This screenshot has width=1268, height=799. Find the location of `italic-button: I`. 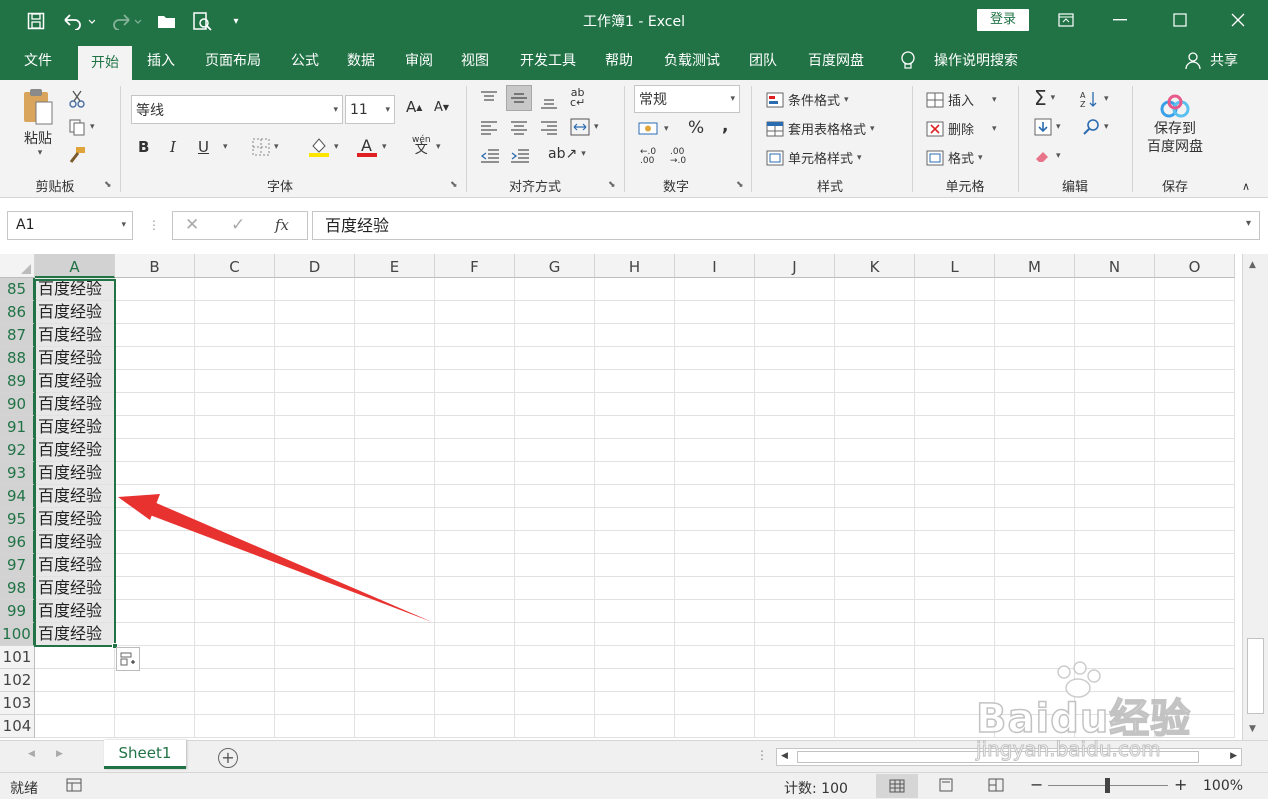

italic-button: I is located at coordinates (173, 147).